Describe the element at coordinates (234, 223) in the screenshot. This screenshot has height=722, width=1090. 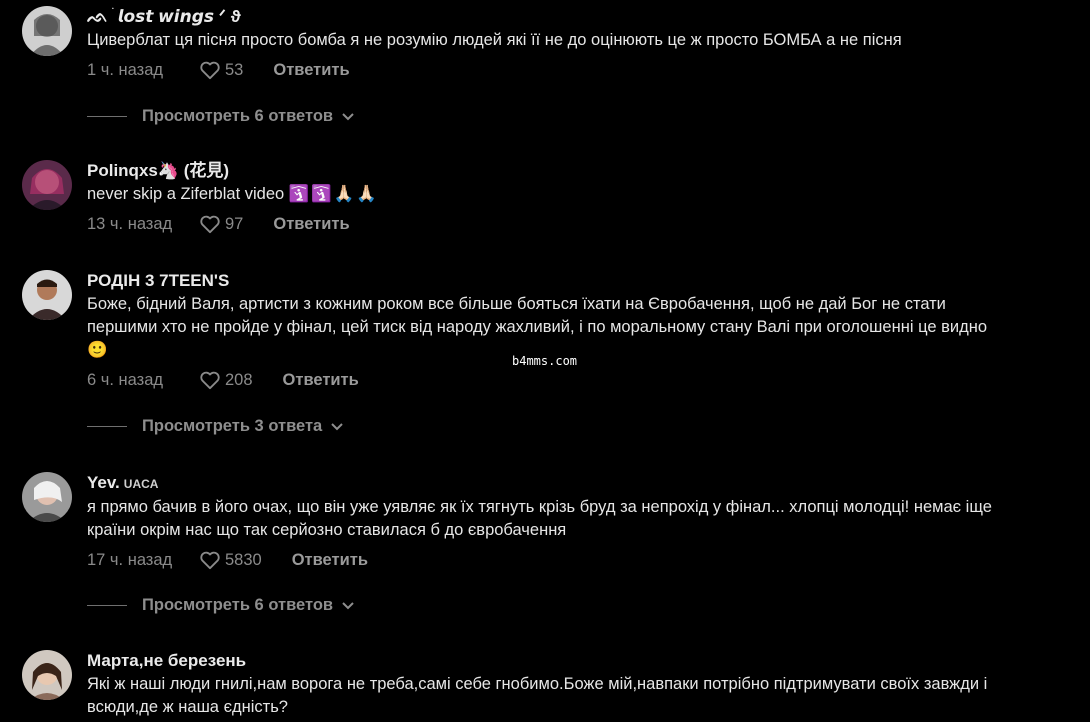
I see `like-count: 97` at that location.